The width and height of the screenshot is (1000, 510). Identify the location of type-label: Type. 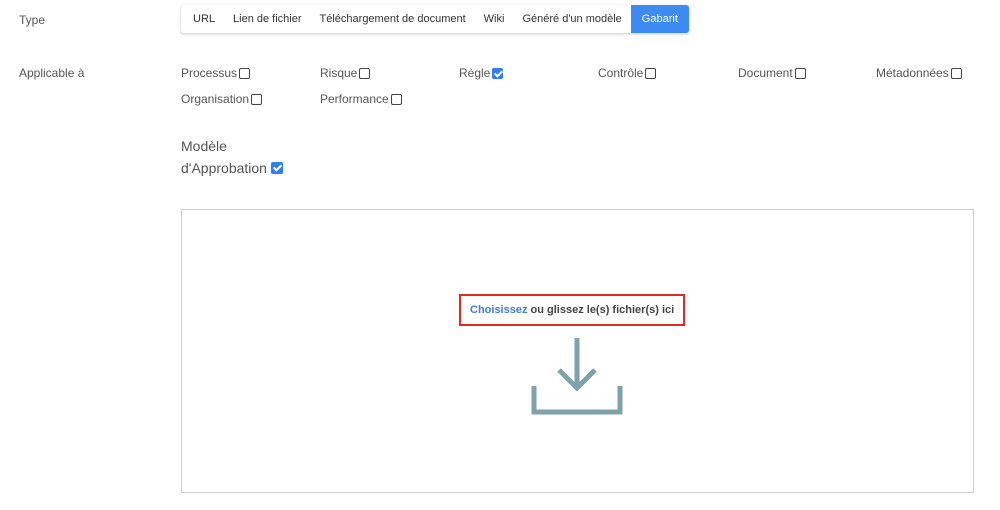
(32, 20).